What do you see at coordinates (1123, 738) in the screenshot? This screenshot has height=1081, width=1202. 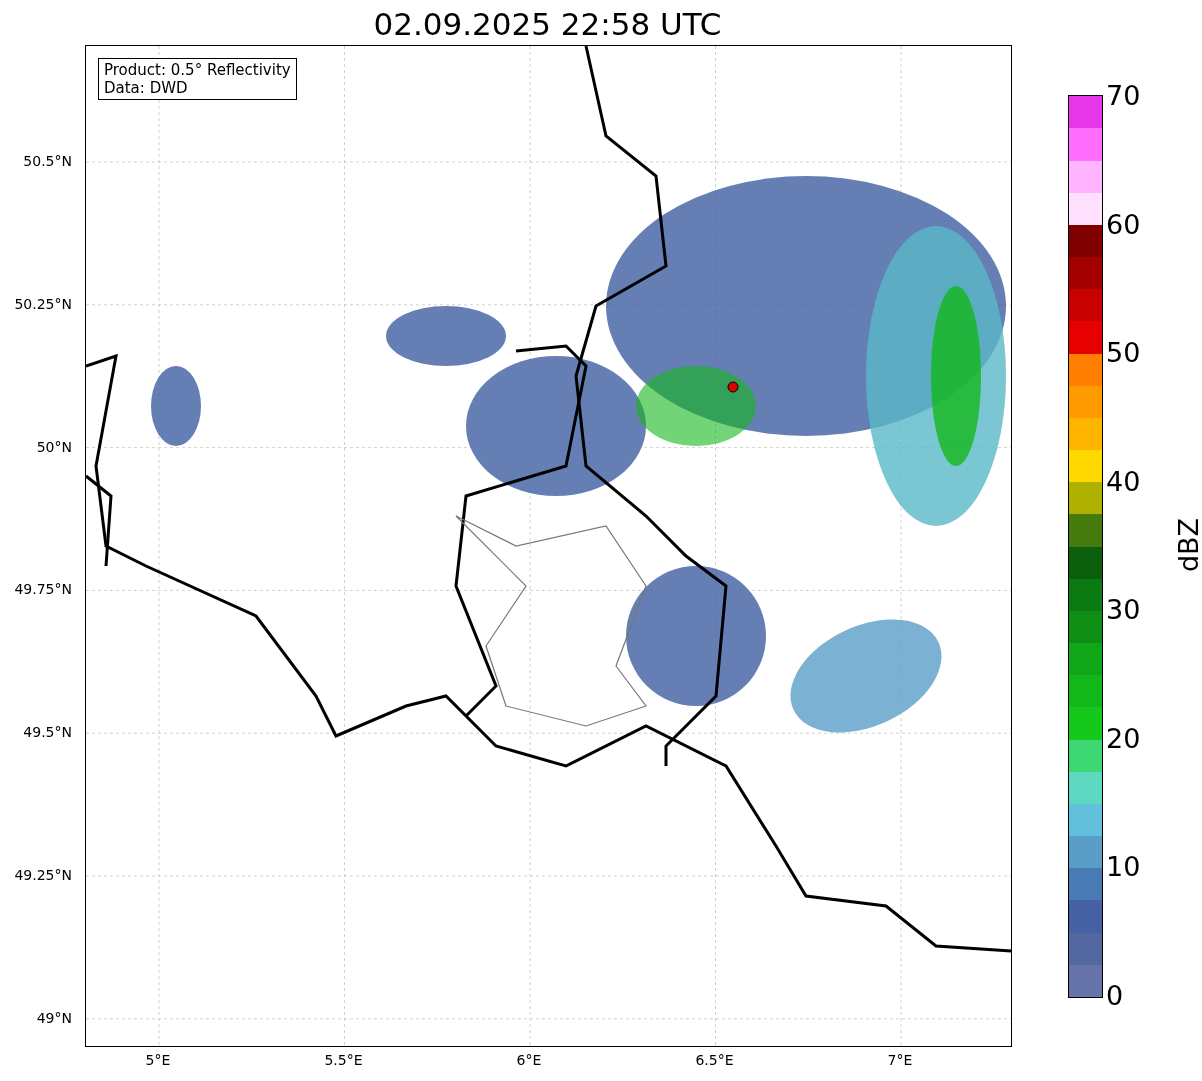 I see `colorbar-tick-label: 20` at bounding box center [1123, 738].